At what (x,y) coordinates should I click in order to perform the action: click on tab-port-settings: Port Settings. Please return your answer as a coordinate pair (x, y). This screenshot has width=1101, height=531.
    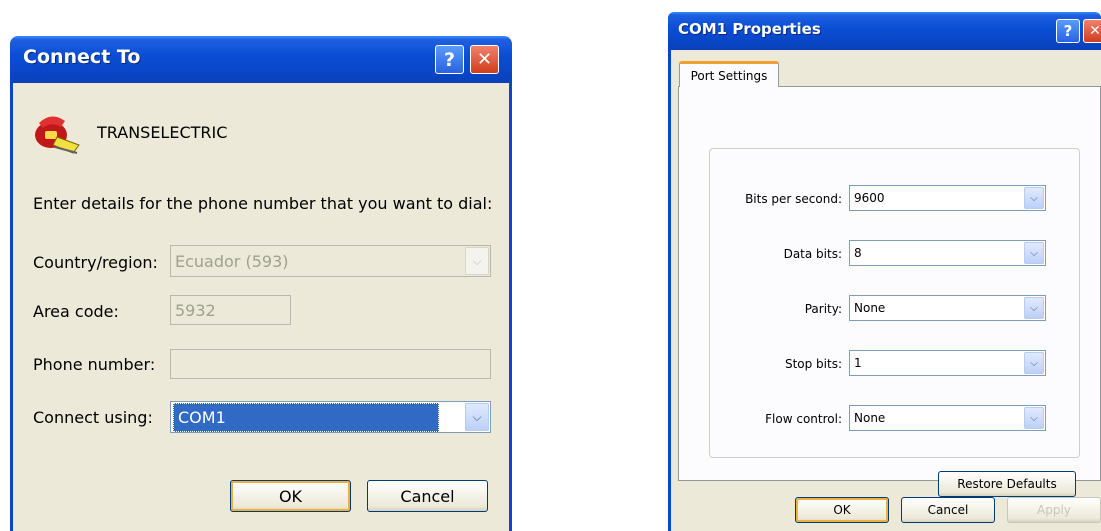
    Looking at the image, I should click on (729, 74).